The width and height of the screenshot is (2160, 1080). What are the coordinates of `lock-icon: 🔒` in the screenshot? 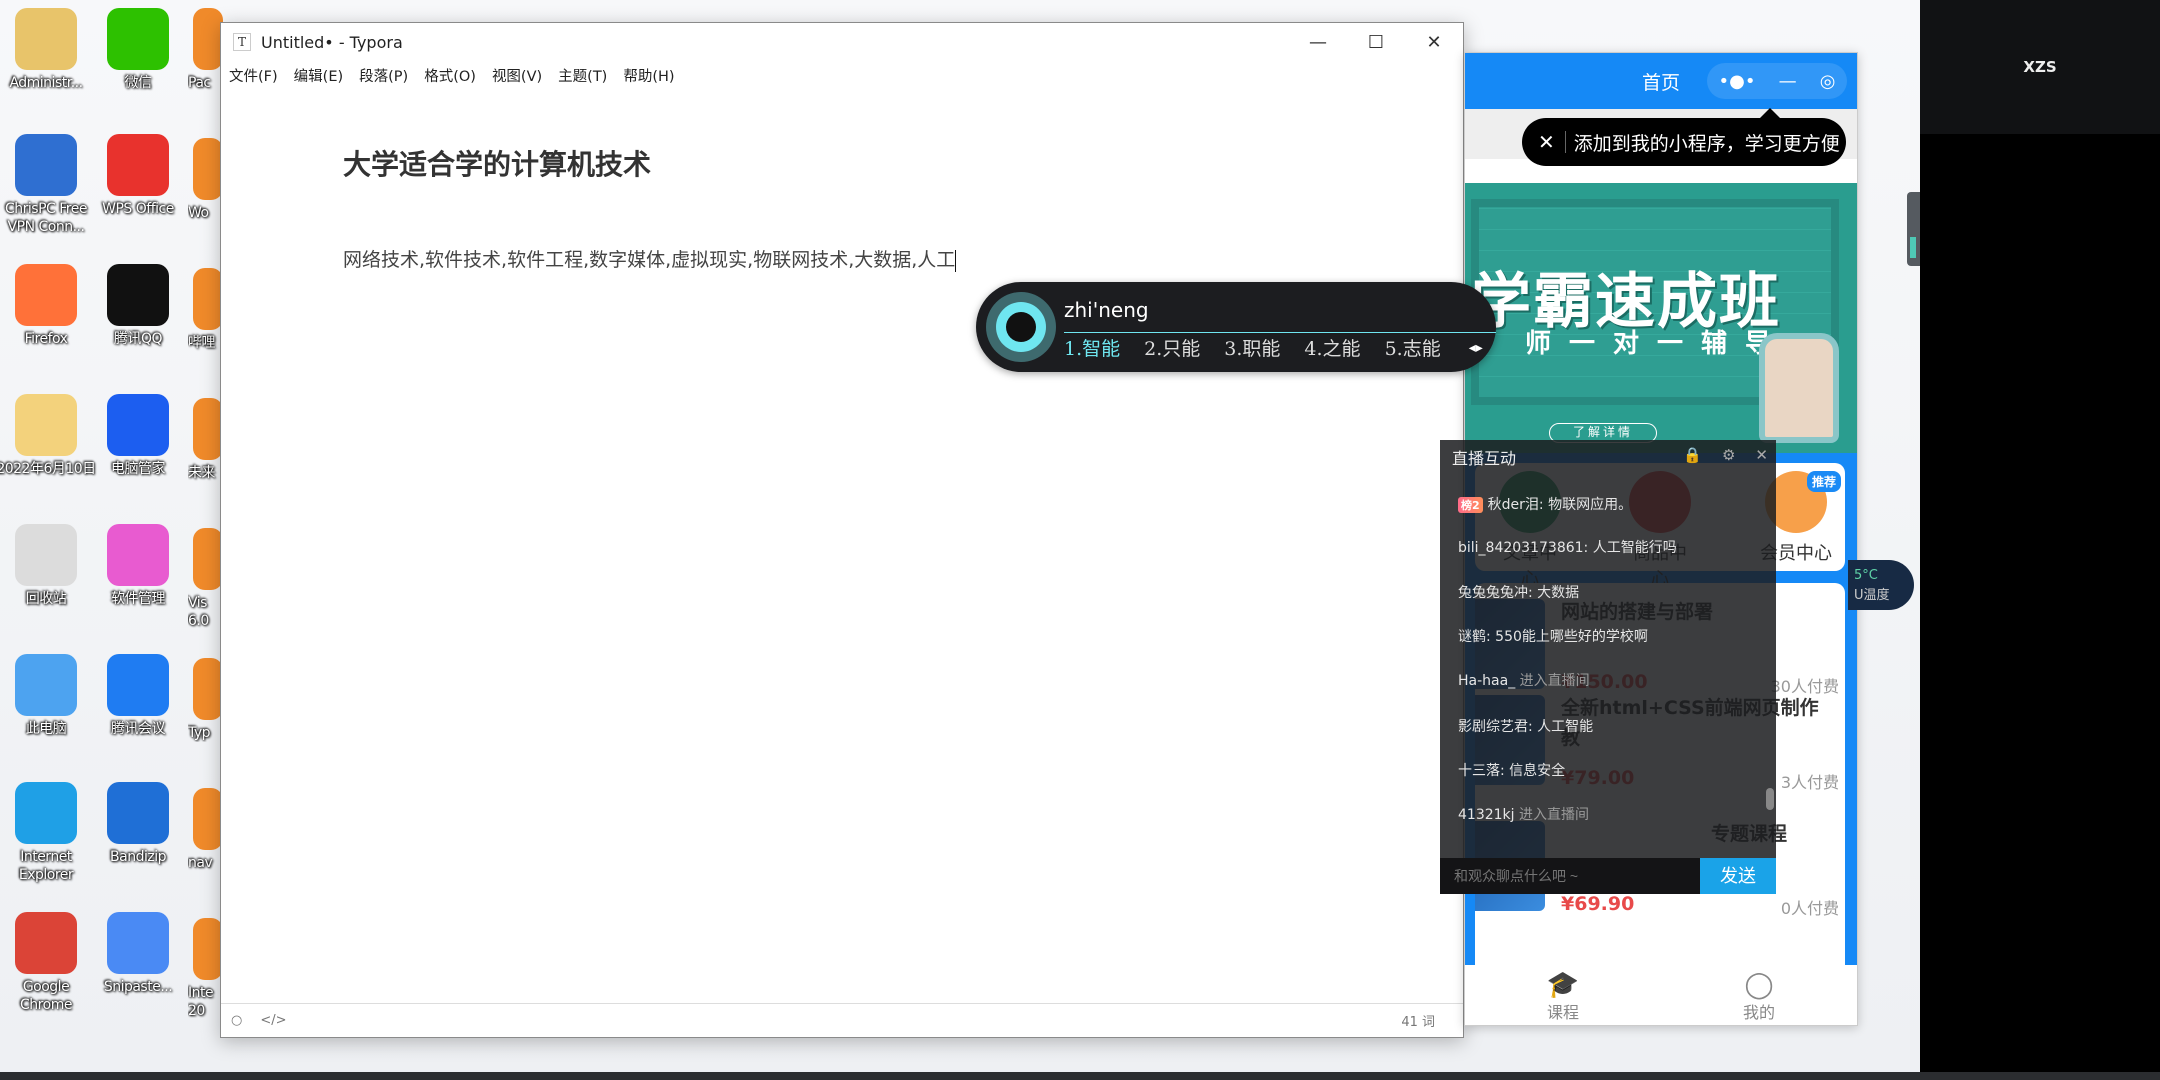 It's located at (1692, 455).